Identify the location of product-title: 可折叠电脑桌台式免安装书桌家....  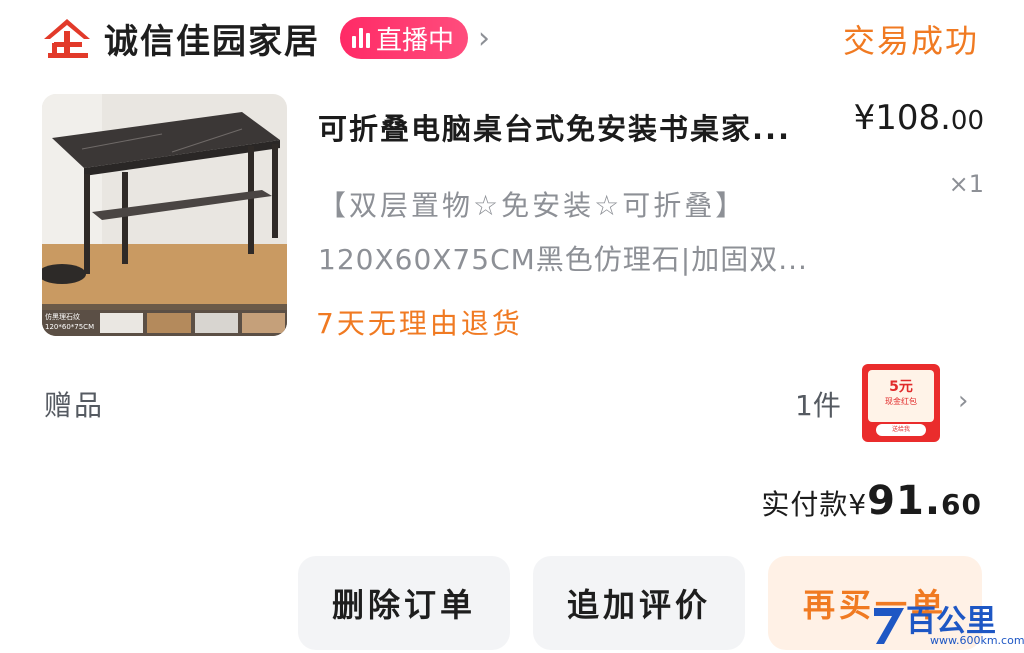
(583, 127).